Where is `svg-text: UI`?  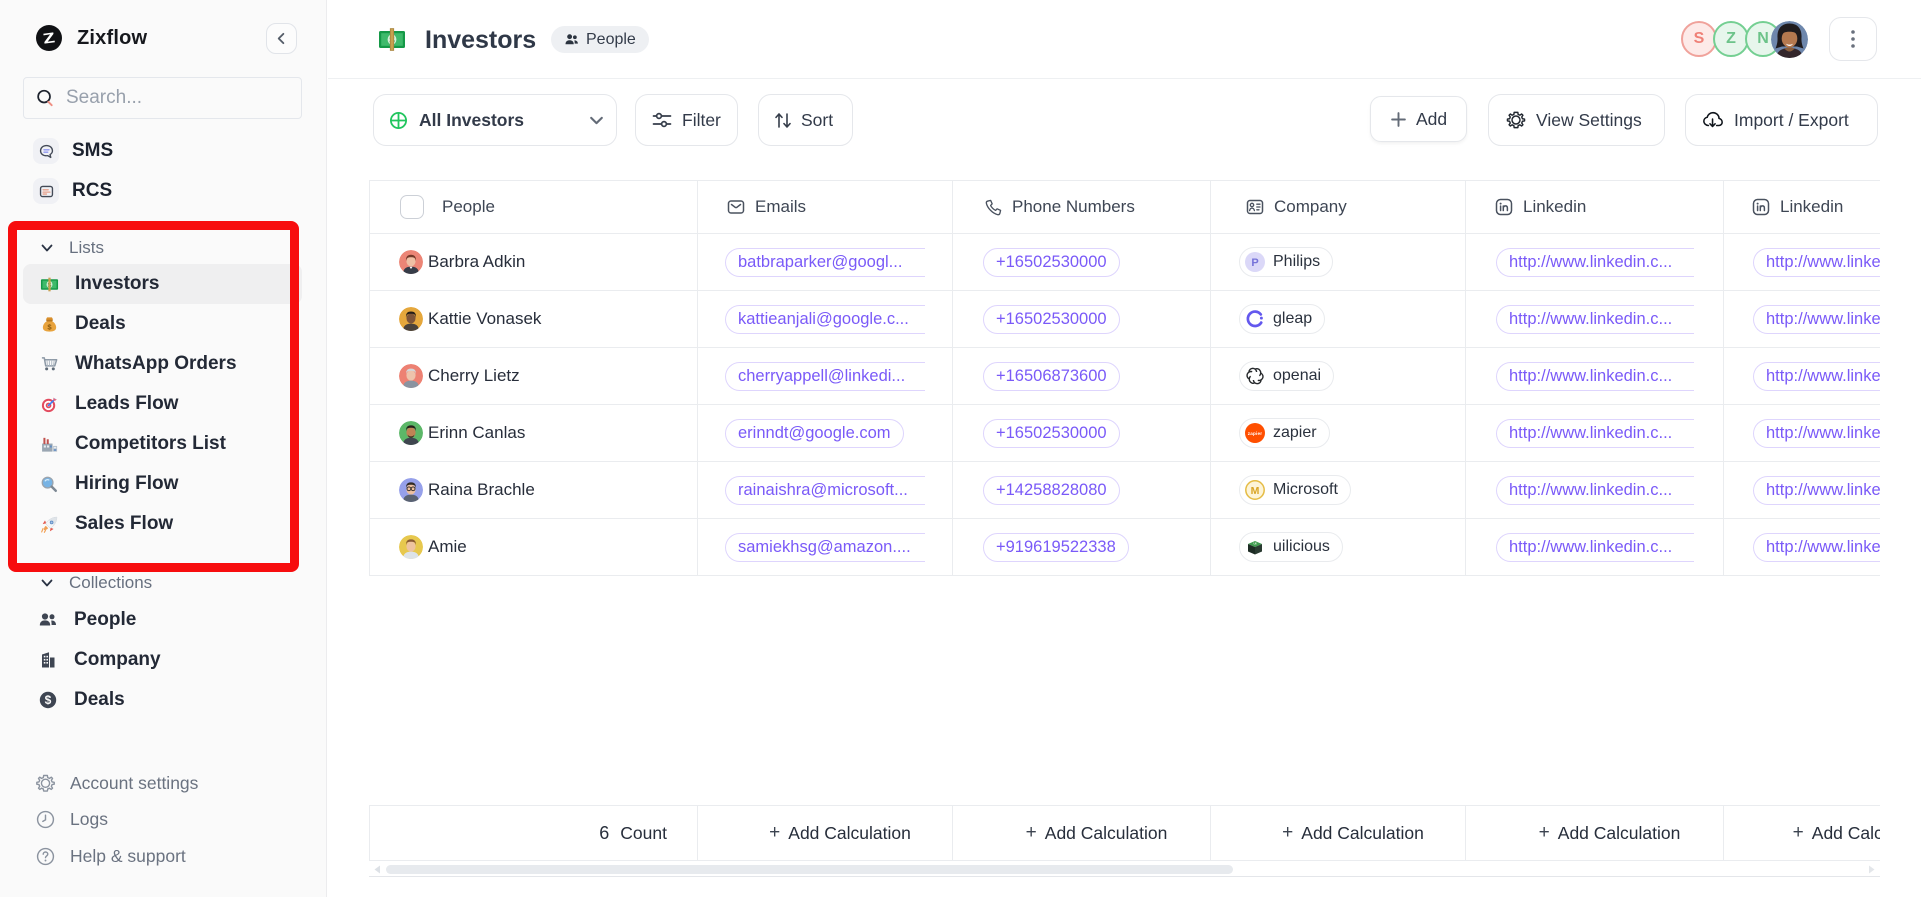
svg-text: UI is located at coordinates (1255, 544).